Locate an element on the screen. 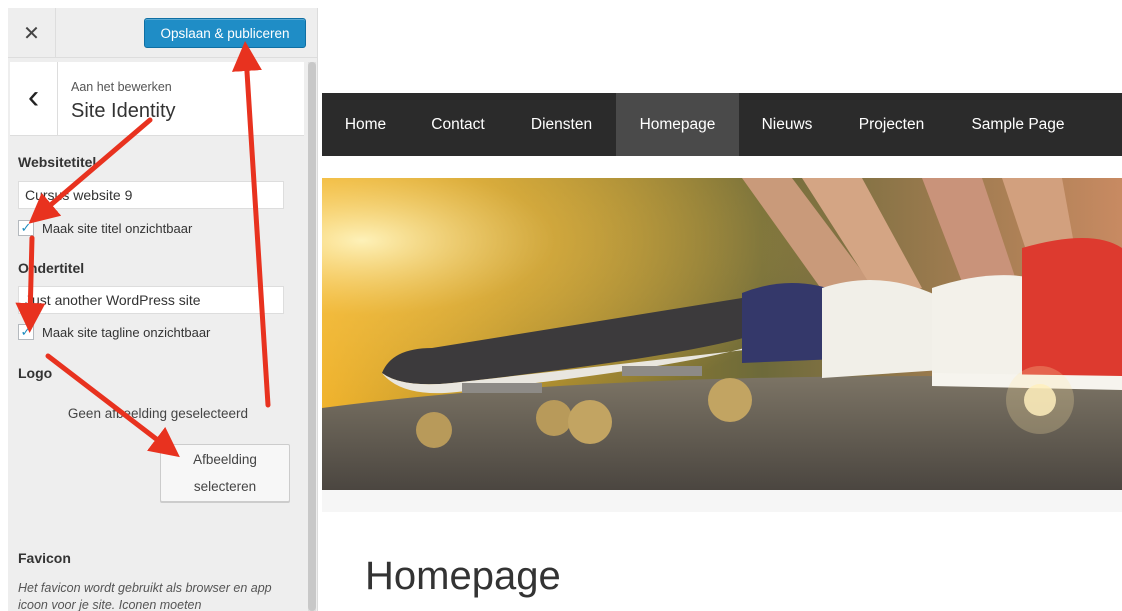 This screenshot has height=611, width=1122. select-image-label-line1: Afbeelding is located at coordinates (225, 459).